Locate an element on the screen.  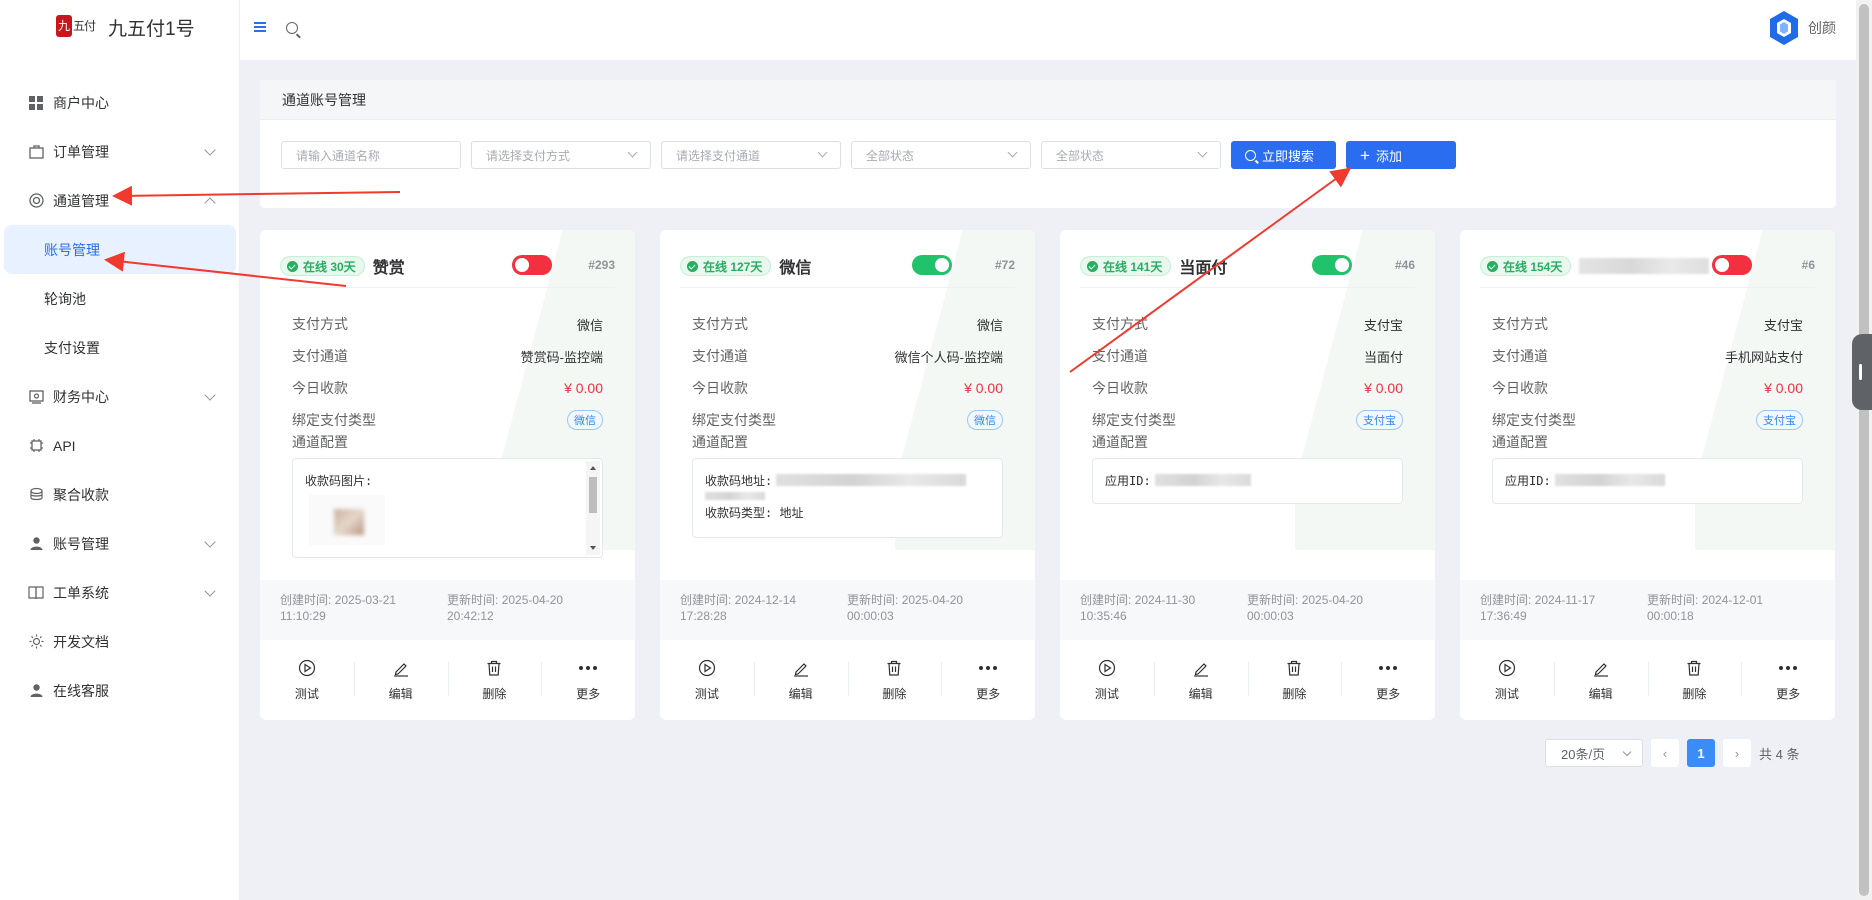
detail-row: 今日收款 ¥ 0.00 is located at coordinates (1247, 388).